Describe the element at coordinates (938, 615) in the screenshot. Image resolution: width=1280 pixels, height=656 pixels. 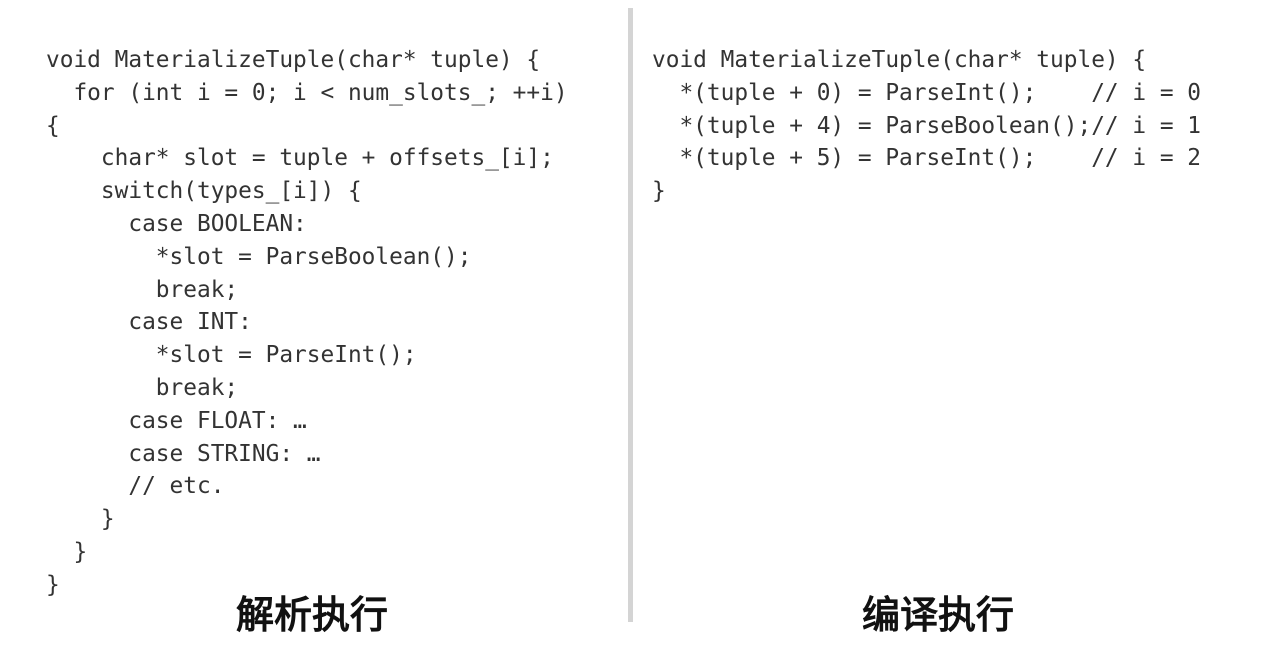
I see `compiled-caption: 编译执行` at that location.